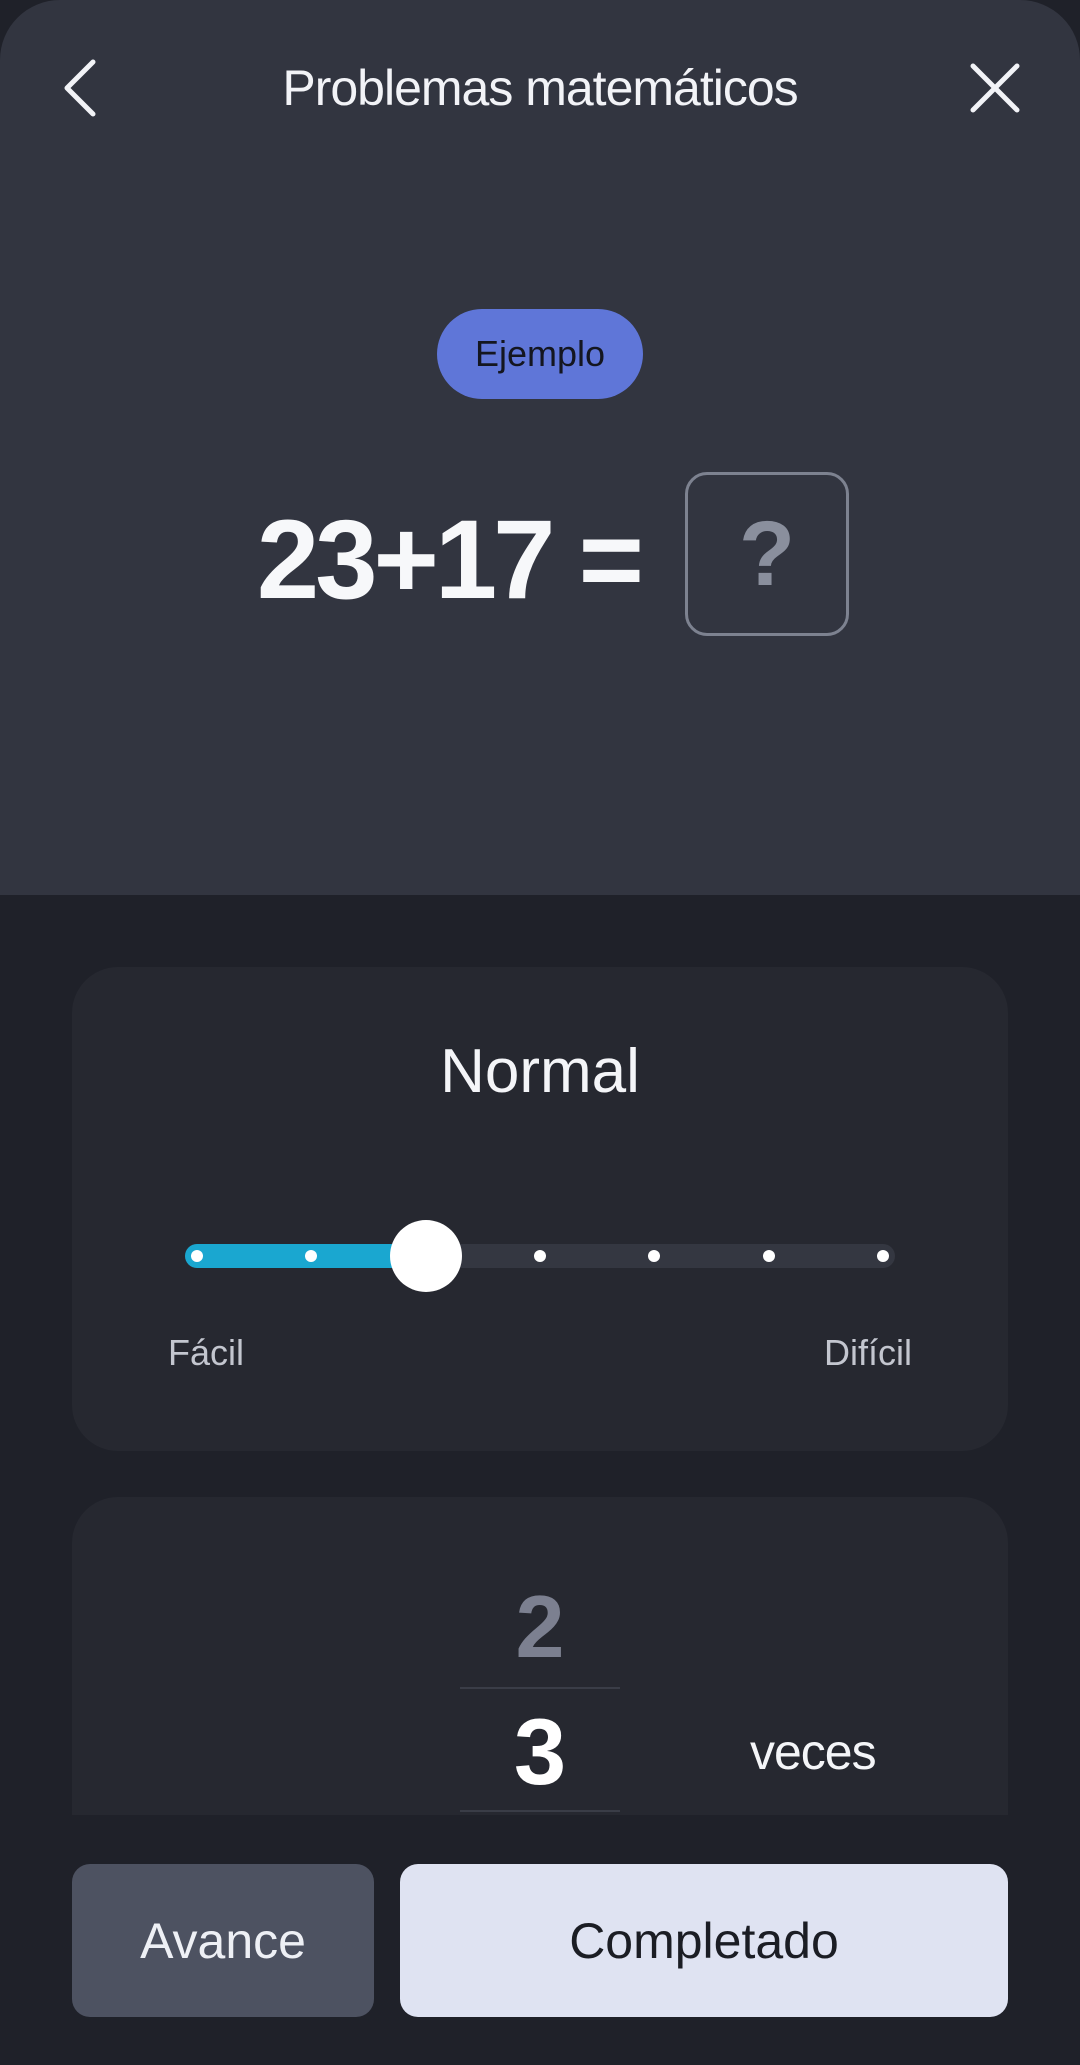 Image resolution: width=1080 pixels, height=2065 pixels. Describe the element at coordinates (868, 1352) in the screenshot. I see `difficulty-max-label: Difícil` at that location.